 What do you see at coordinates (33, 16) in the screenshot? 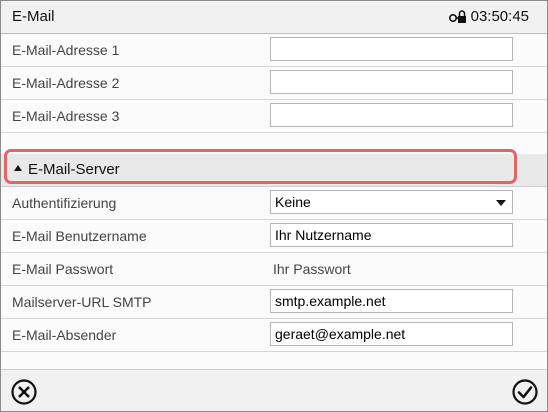
I see `page-title: E-Mail` at bounding box center [33, 16].